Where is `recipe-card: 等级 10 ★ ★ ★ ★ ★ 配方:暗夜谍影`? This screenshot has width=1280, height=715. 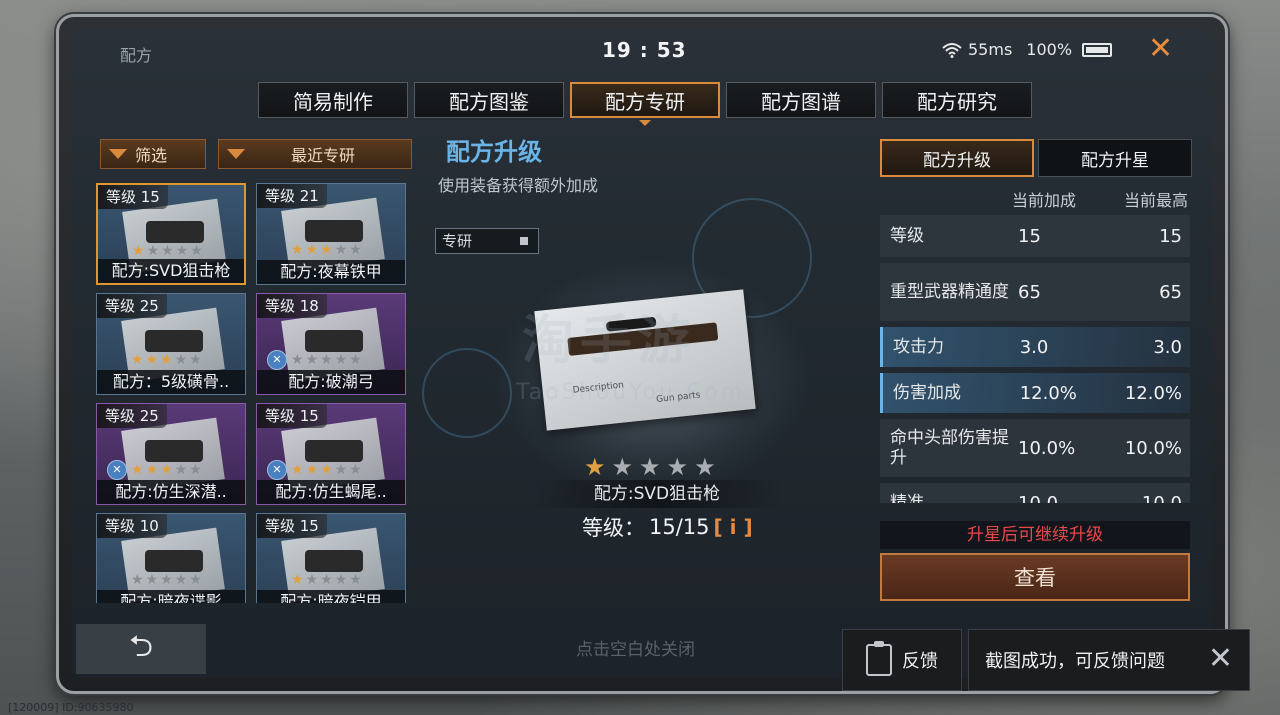
recipe-card: 等级 10 ★ ★ ★ ★ ★ 配方:暗夜谍影 is located at coordinates (171, 558).